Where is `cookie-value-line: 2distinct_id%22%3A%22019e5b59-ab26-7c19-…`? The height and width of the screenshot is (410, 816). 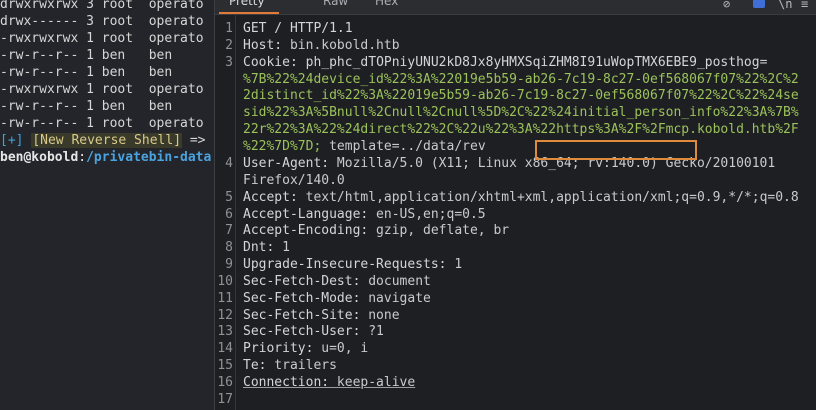 cookie-value-line: 2distinct_id%22%3A%22019e5b59-ab26-7c19-… is located at coordinates (521, 95).